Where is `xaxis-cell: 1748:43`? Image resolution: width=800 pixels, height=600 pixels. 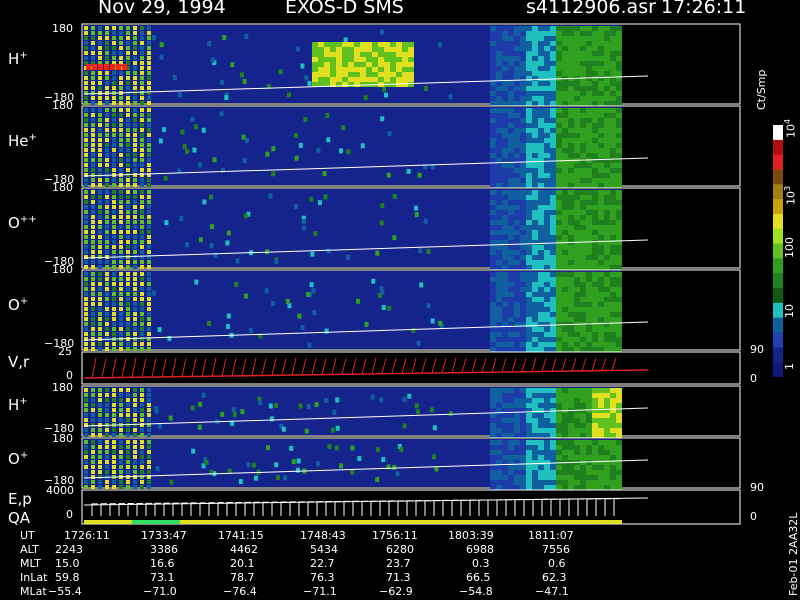
xaxis-cell: 1748:43 is located at coordinates (323, 535).